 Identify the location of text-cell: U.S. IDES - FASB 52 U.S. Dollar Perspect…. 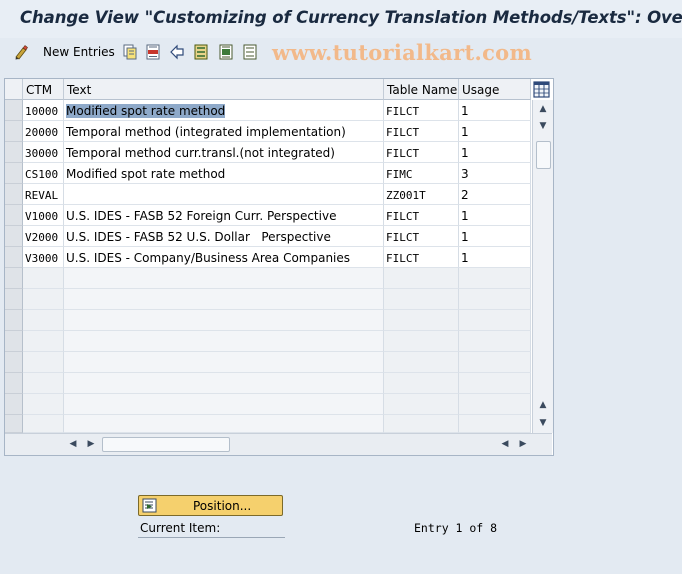
(224, 236).